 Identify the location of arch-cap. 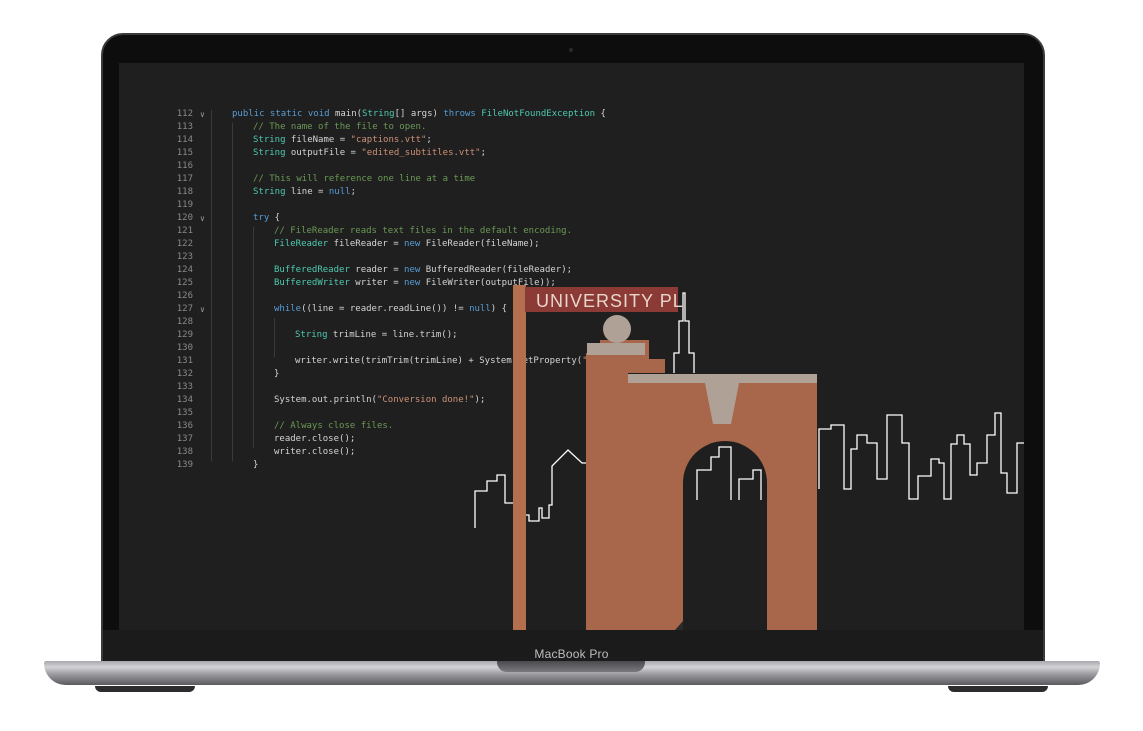
(616, 349).